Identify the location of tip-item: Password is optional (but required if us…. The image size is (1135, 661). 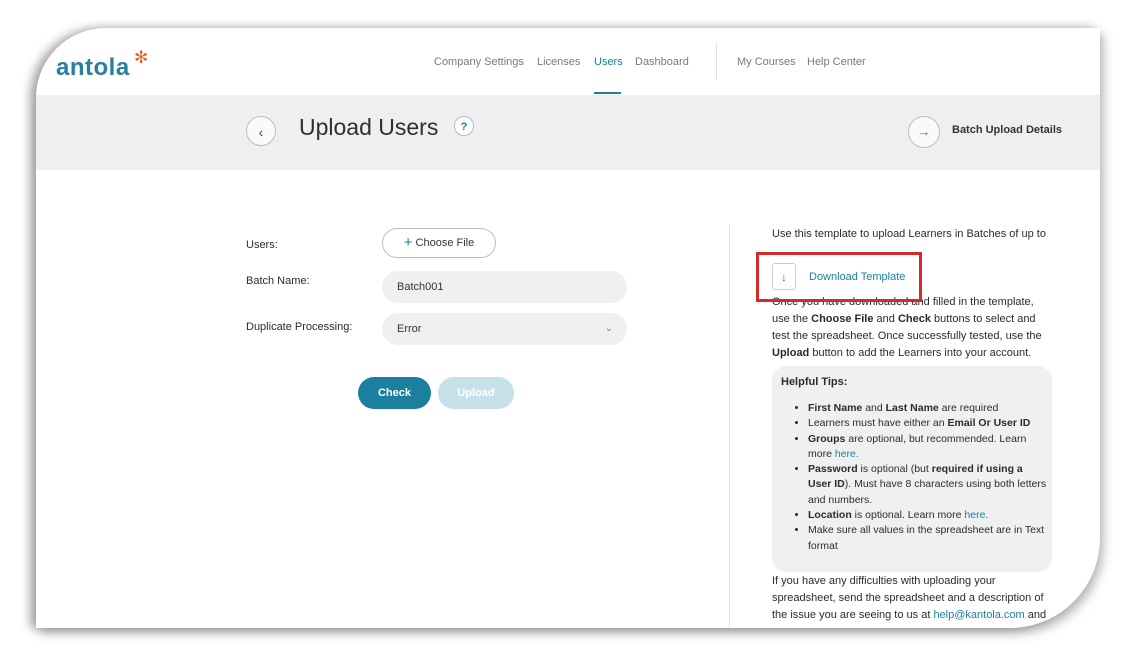
(928, 485).